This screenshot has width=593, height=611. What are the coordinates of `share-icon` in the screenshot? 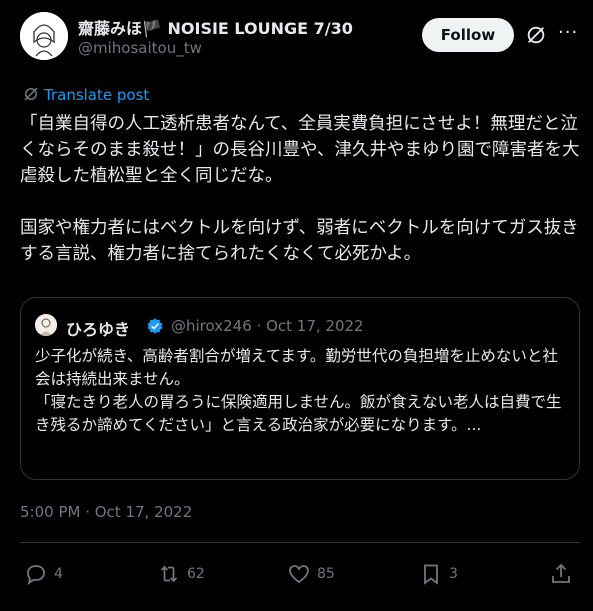 It's located at (561, 573).